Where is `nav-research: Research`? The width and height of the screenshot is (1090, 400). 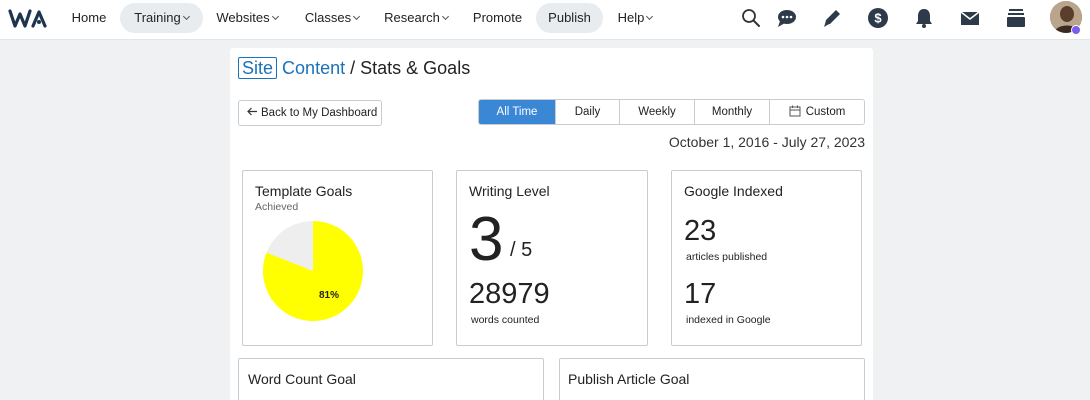 nav-research: Research is located at coordinates (416, 18).